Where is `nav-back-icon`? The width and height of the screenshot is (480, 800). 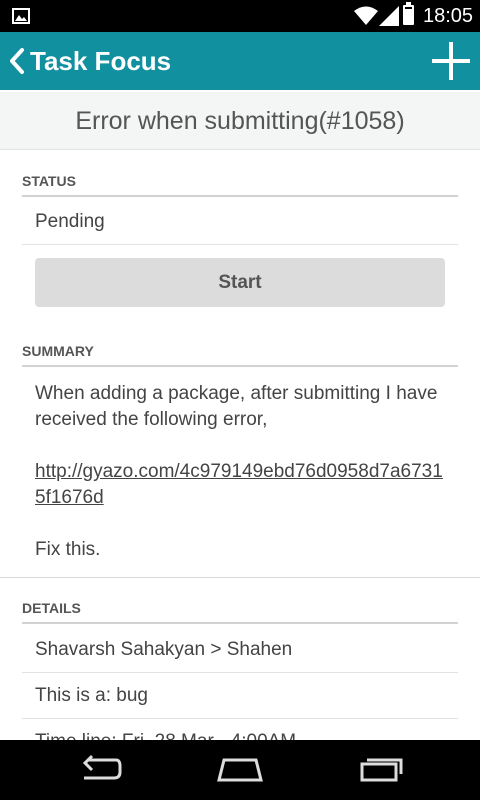
nav-back-icon is located at coordinates (100, 769).